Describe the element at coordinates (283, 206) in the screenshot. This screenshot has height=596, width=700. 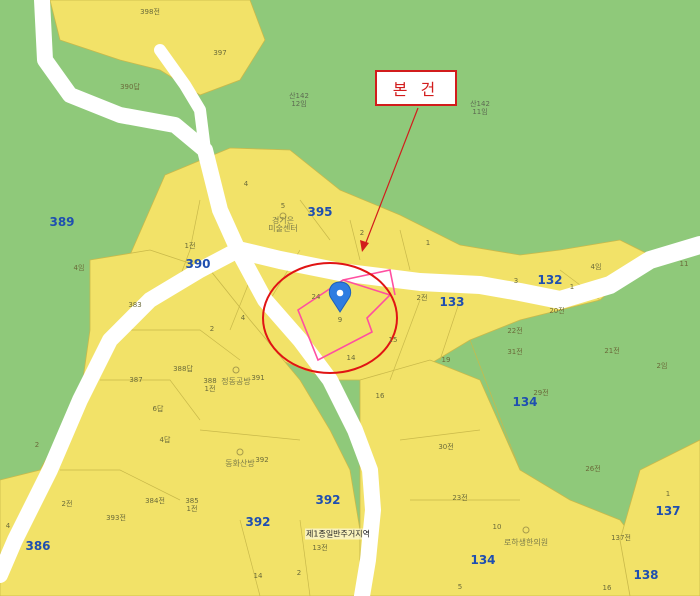
I see `lot-5: 5` at that location.